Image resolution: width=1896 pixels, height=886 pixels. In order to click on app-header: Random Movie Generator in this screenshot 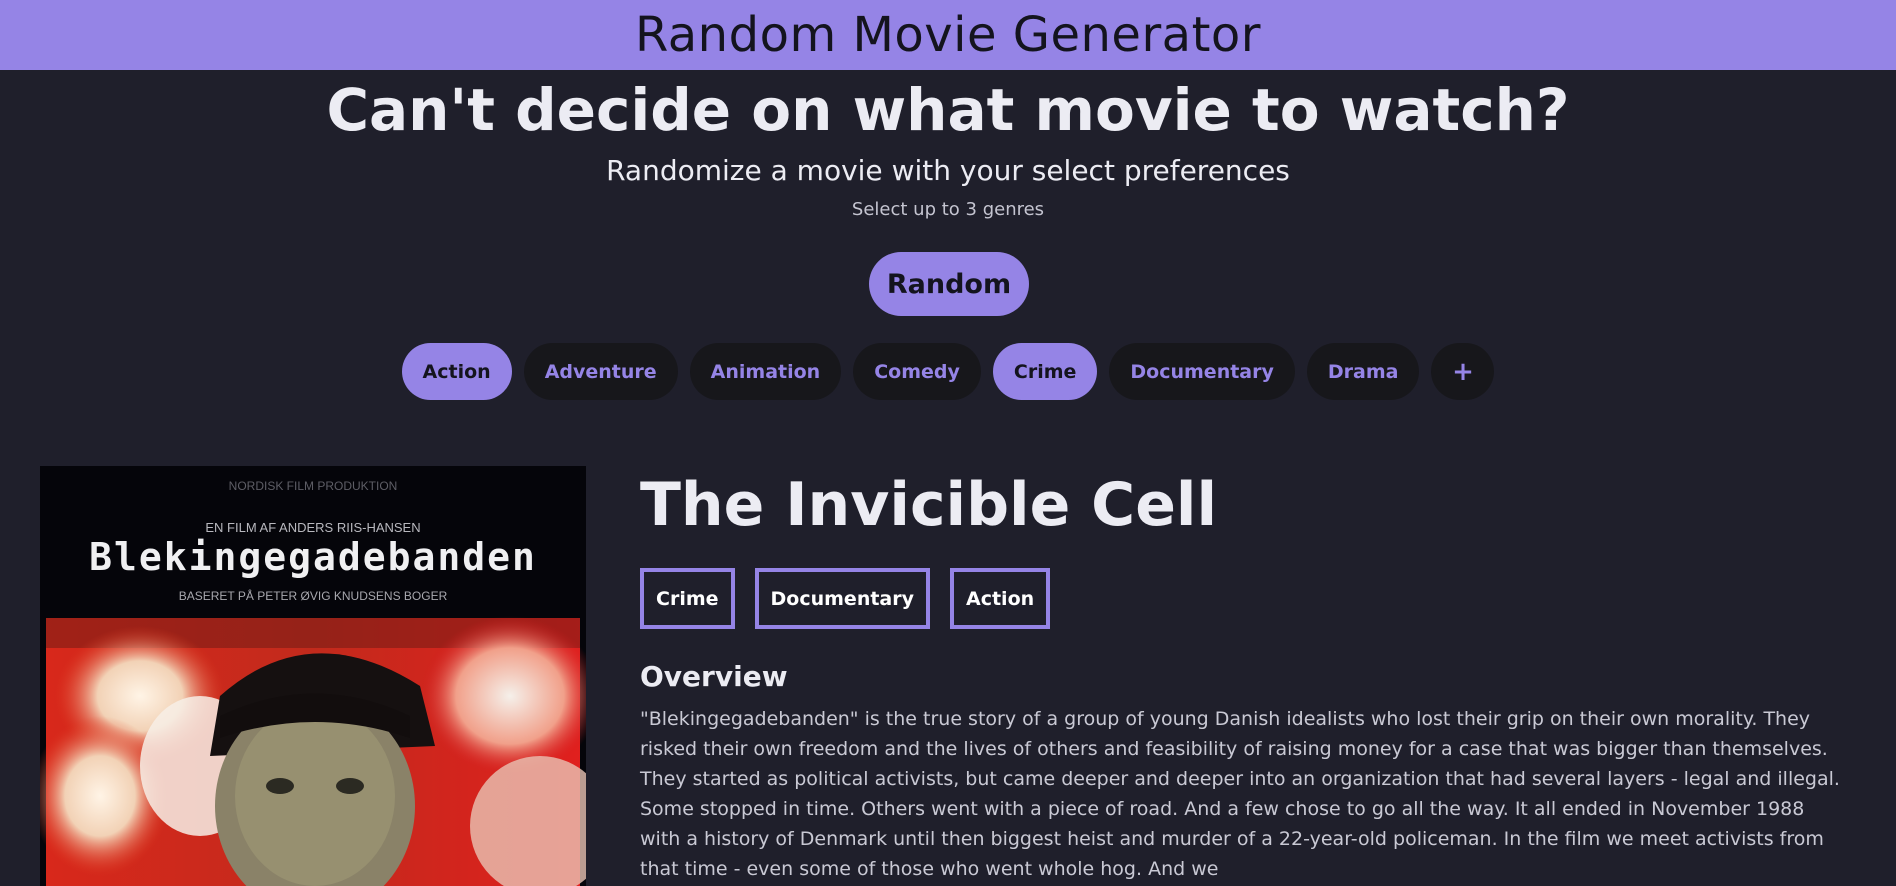, I will do `click(948, 35)`.